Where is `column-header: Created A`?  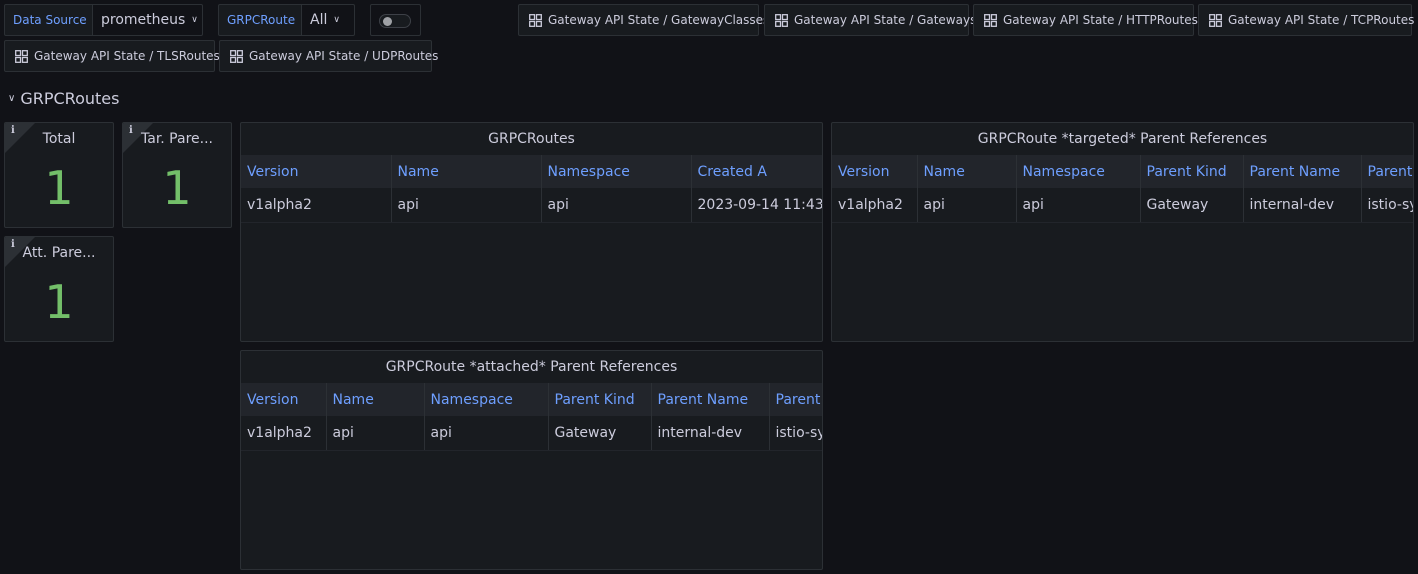
column-header: Created A is located at coordinates (756, 171).